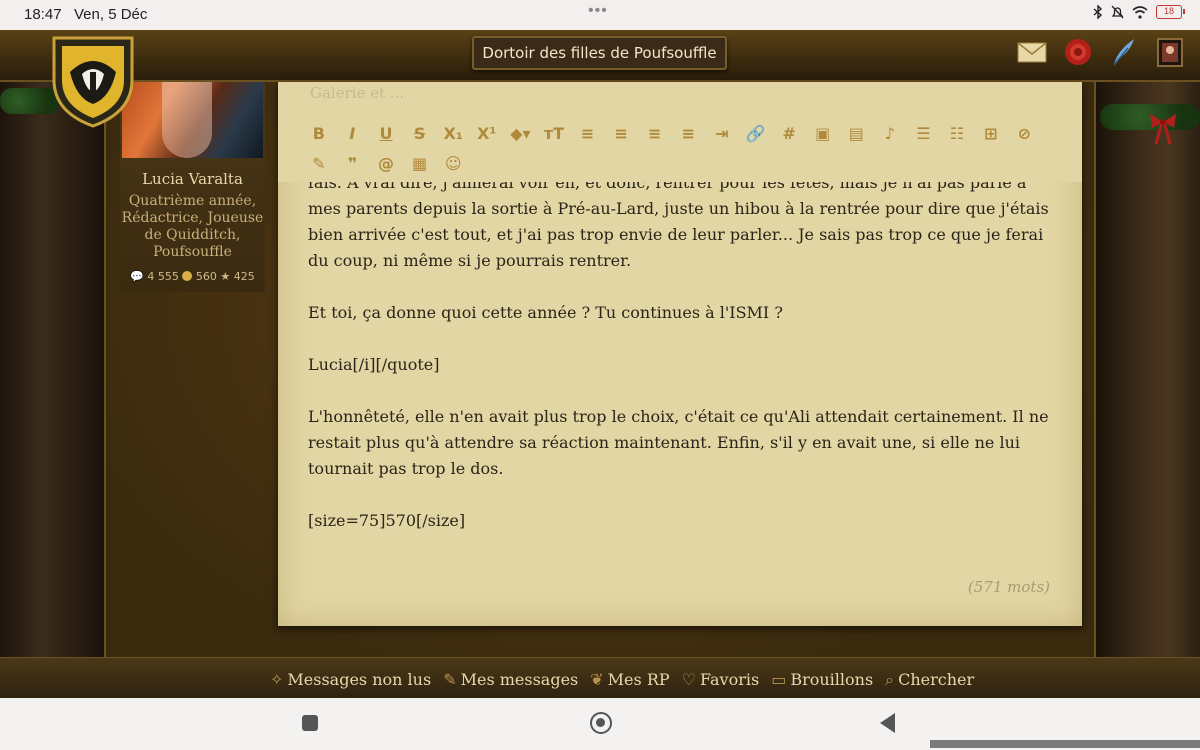 The image size is (1200, 750). What do you see at coordinates (192, 120) in the screenshot?
I see `avatar` at bounding box center [192, 120].